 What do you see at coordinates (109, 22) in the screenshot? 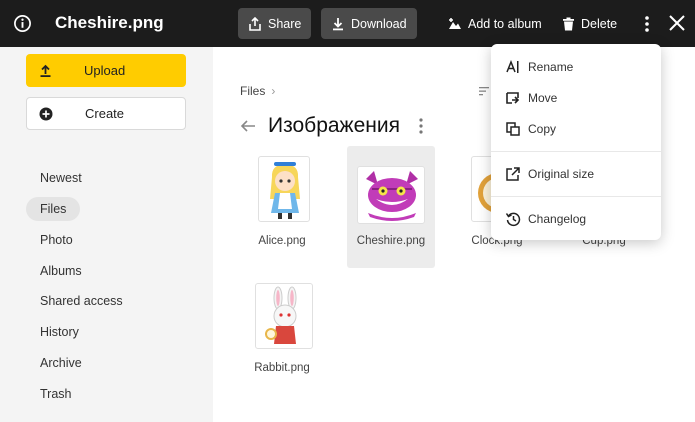
I see `file-title: Cheshire.png` at bounding box center [109, 22].